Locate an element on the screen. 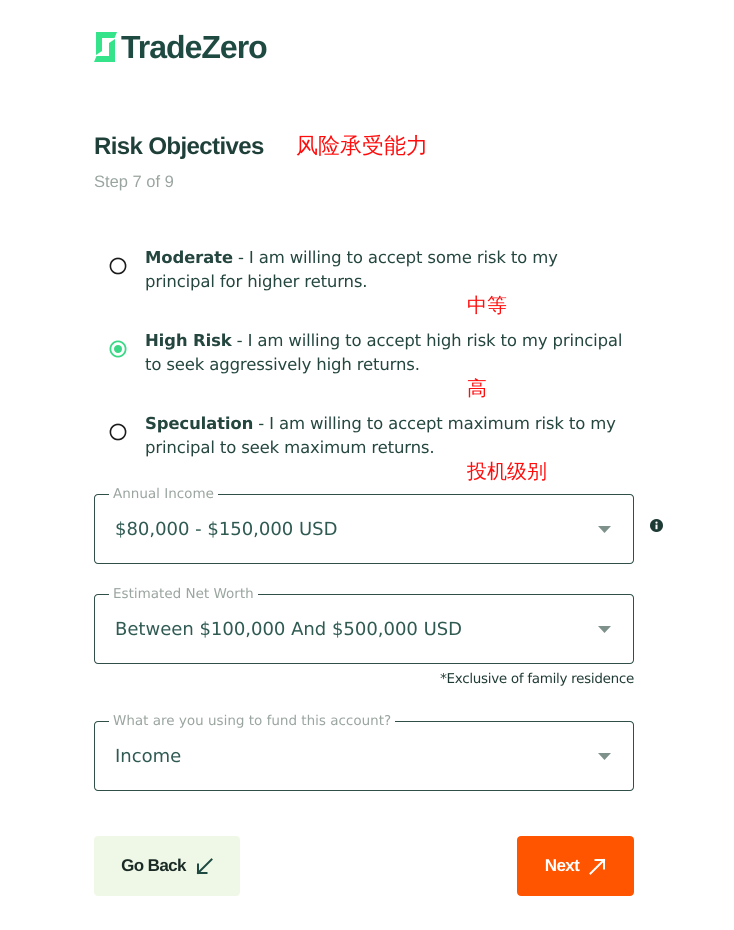  step-indicator: Step 7 of 9 is located at coordinates (134, 182).